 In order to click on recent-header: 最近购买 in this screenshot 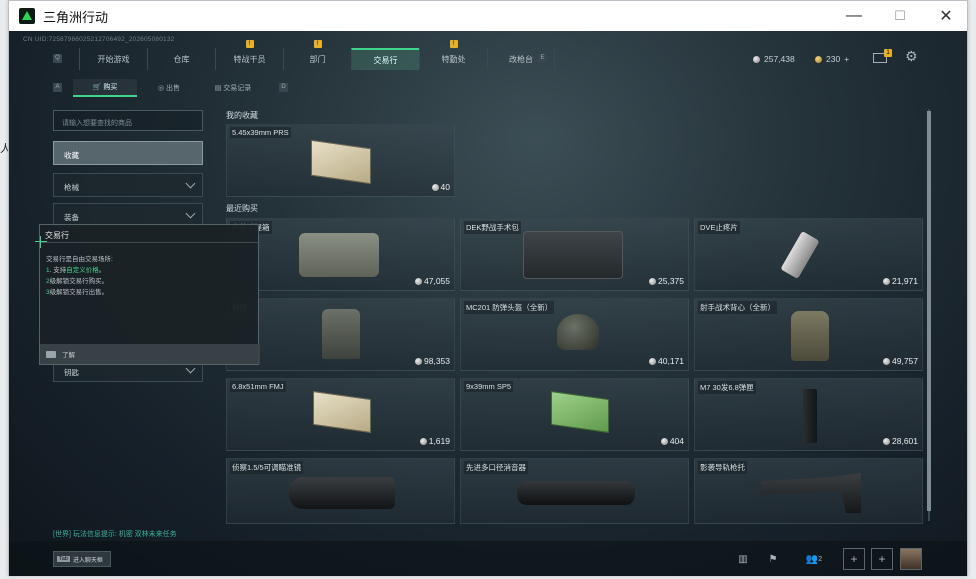, I will do `click(242, 208)`.